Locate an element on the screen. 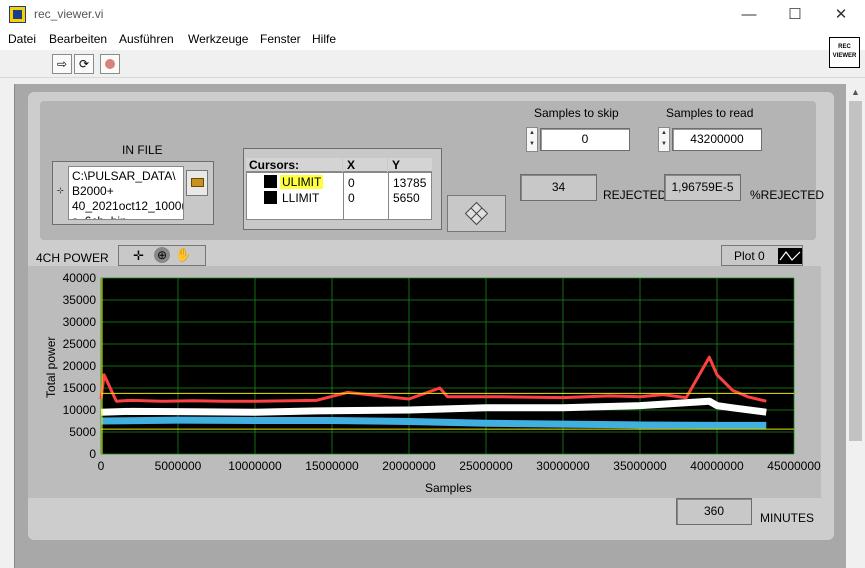 This screenshot has height=568, width=865. x-tick-label: 10000000 is located at coordinates (255, 466).